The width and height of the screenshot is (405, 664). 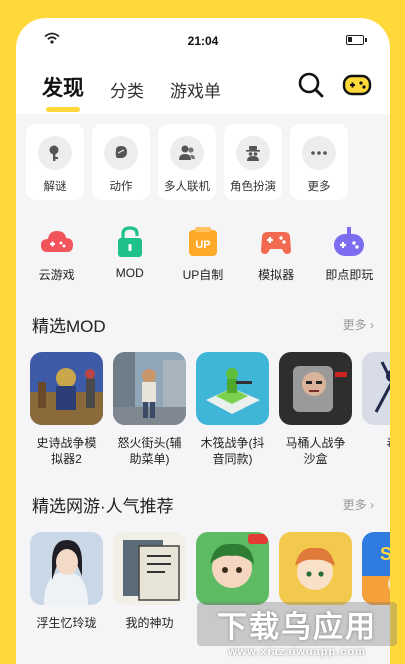 What do you see at coordinates (149, 623) in the screenshot?
I see `game-title: 我的神功` at bounding box center [149, 623].